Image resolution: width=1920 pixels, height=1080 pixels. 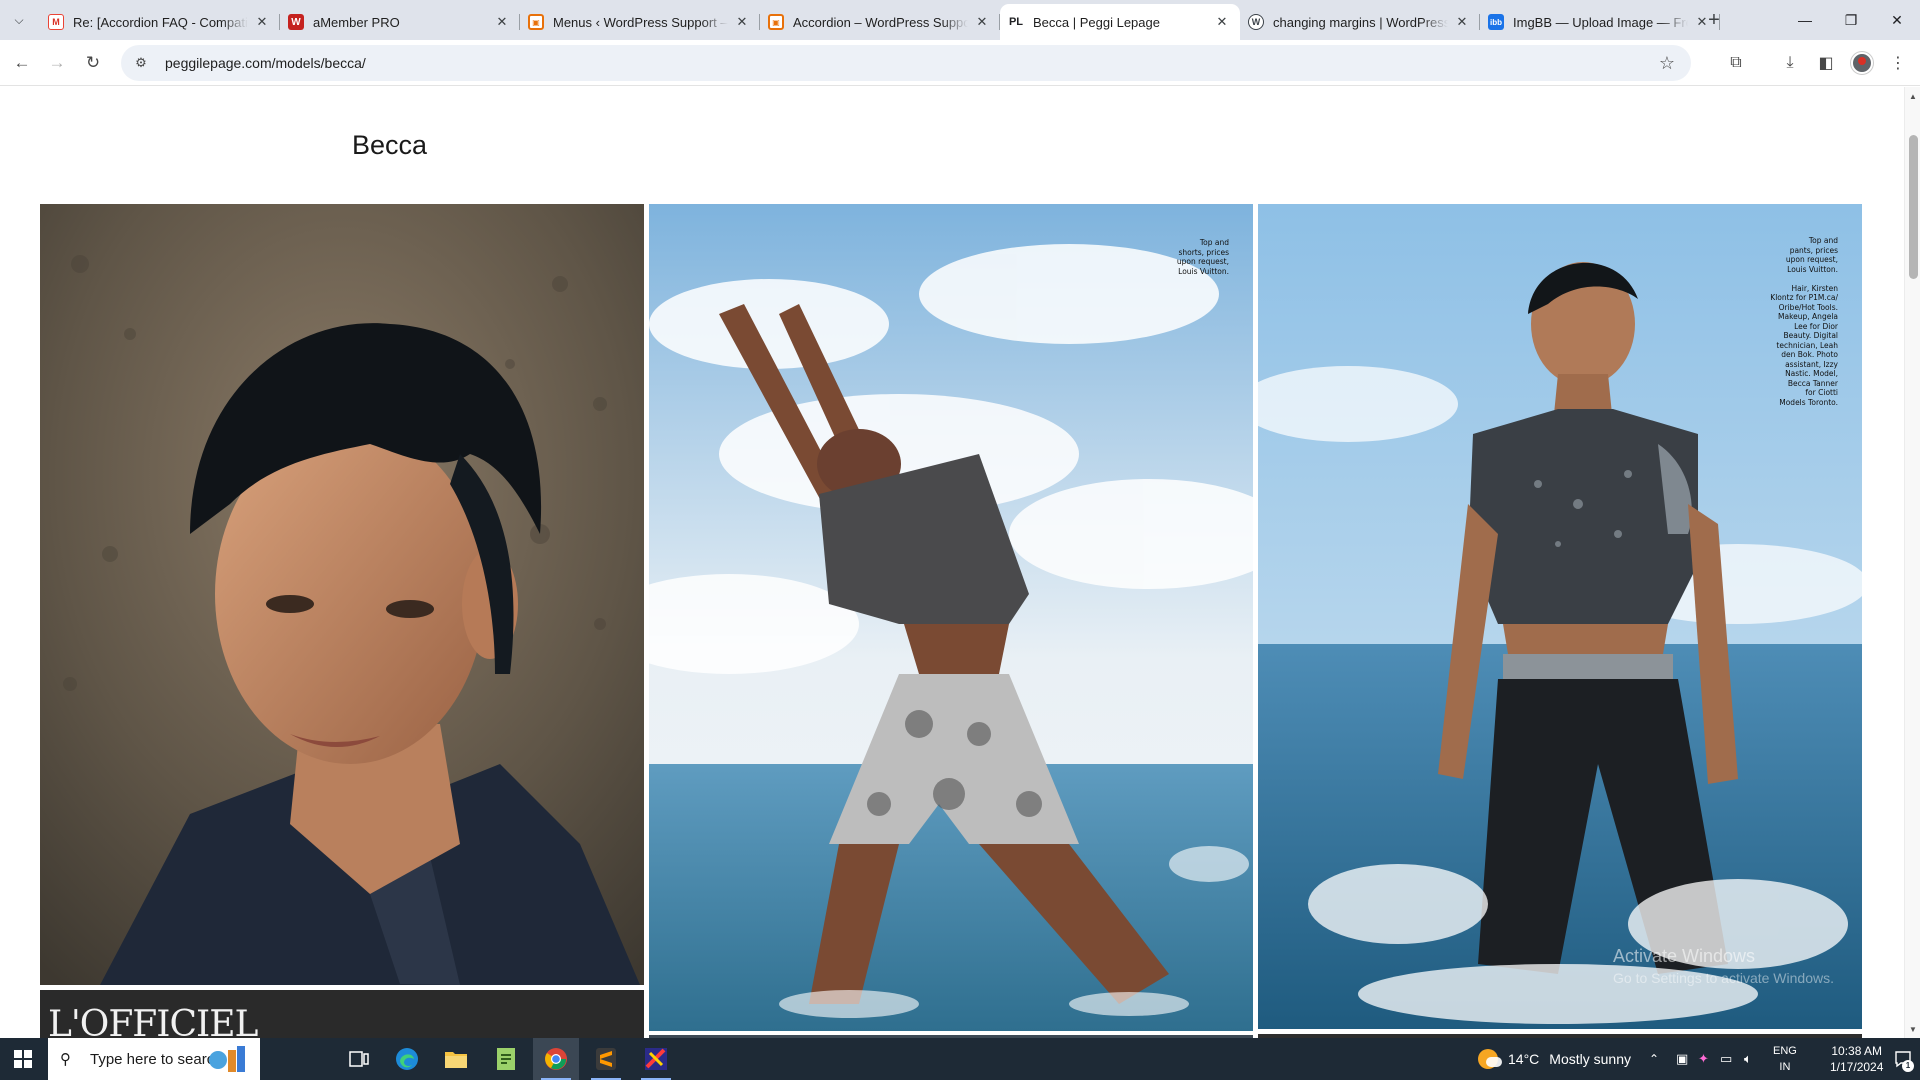 I want to click on app-tray-icon: ✦, so click(x=1703, y=1059).